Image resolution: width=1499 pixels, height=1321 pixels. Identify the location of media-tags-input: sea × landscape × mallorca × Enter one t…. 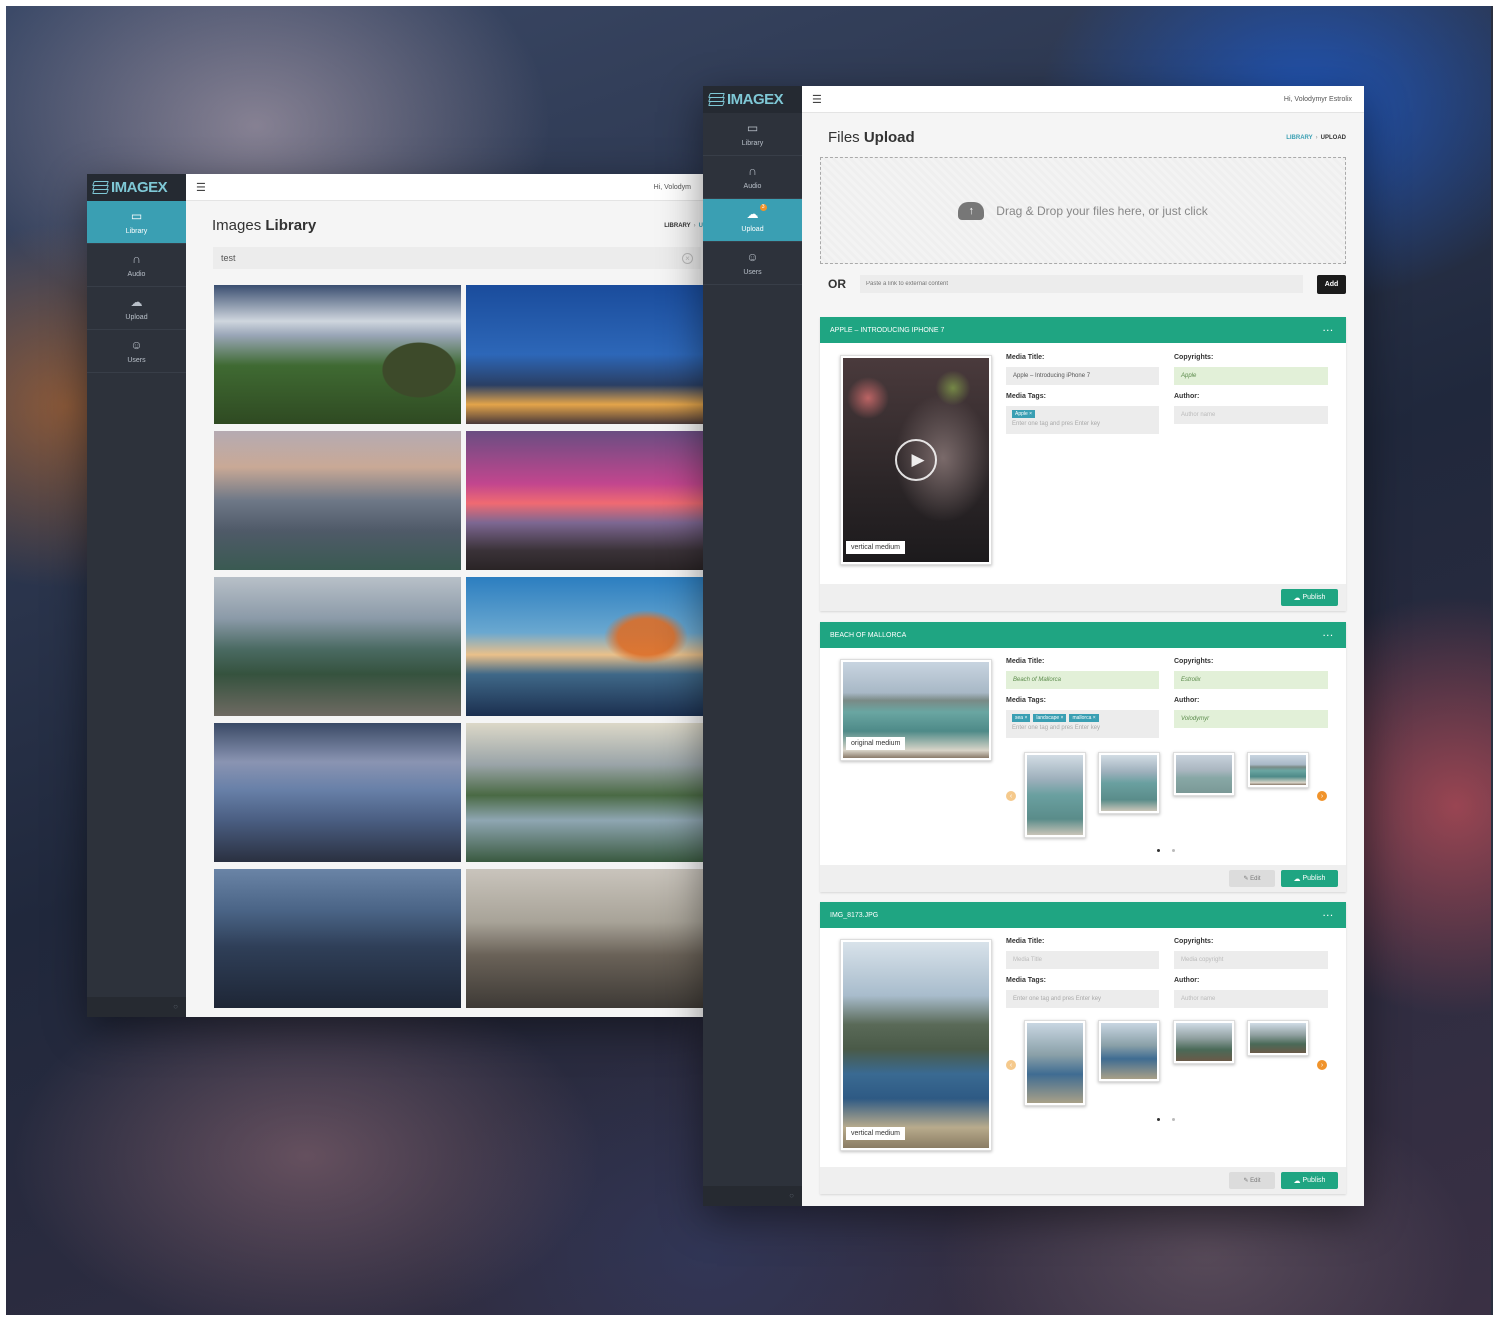
(1082, 724).